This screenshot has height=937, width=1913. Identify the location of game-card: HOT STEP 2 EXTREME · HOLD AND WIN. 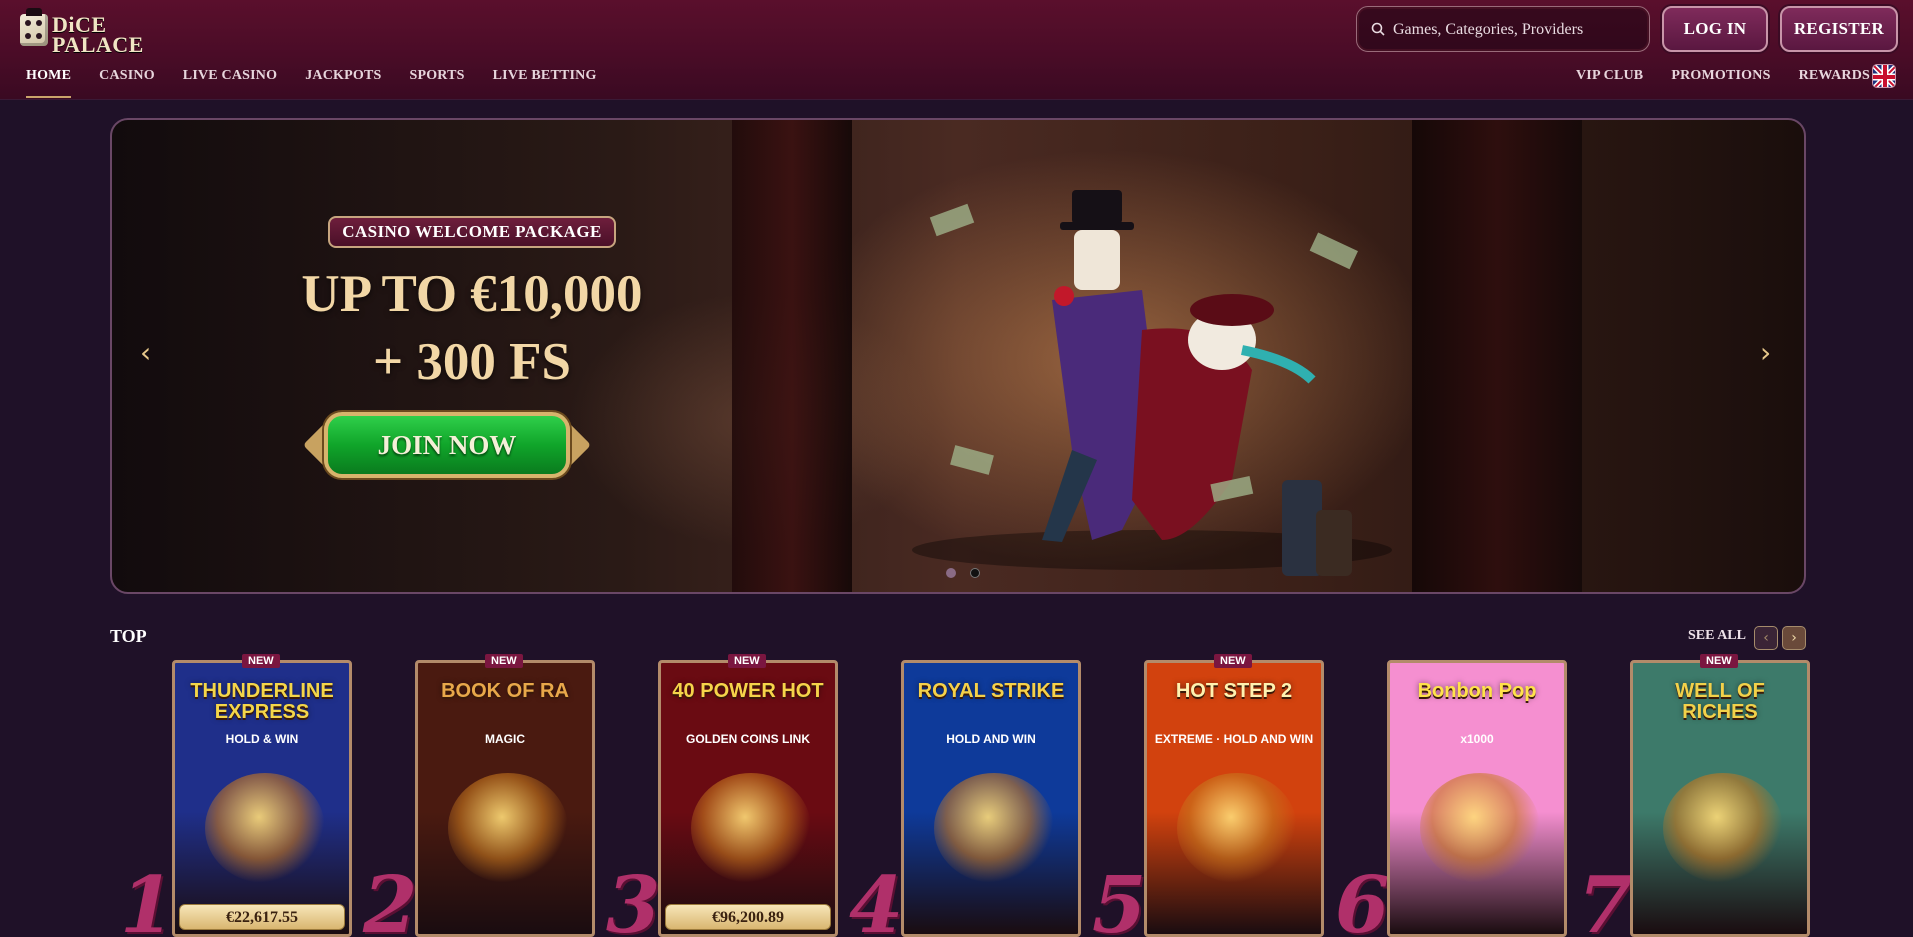
(1234, 798).